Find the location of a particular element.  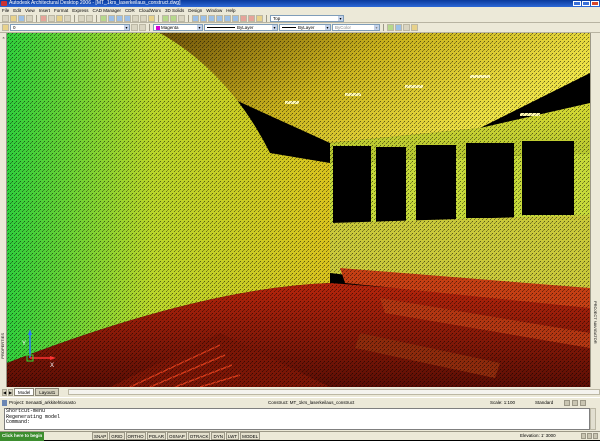

color-dropdown: Magenta ▾ is located at coordinates (178, 27).